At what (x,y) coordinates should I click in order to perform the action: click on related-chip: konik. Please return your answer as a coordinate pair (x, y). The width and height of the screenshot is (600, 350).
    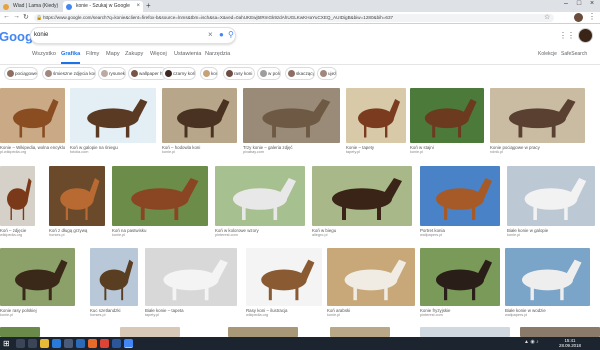
    Looking at the image, I should click on (209, 73).